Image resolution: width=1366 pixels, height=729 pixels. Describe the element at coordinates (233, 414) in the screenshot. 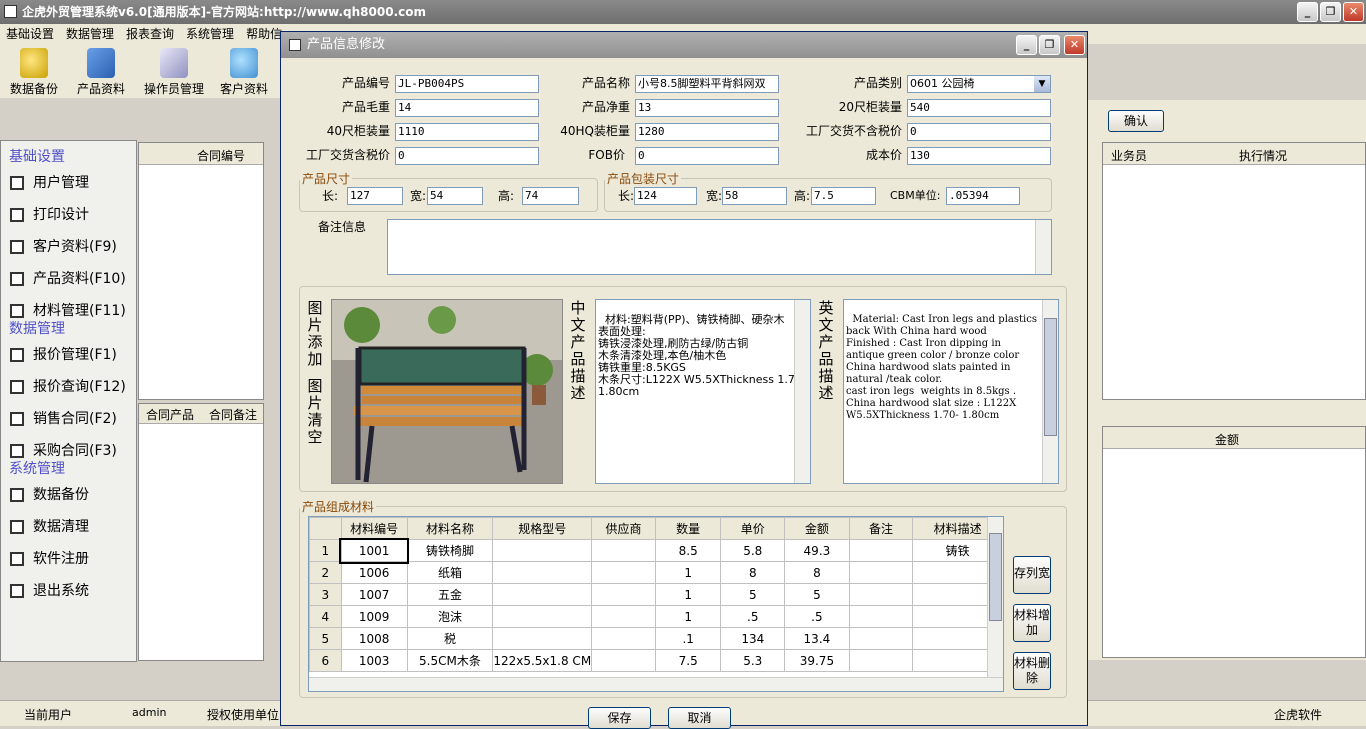

I see `tab-contract-notes: 合同备注` at that location.